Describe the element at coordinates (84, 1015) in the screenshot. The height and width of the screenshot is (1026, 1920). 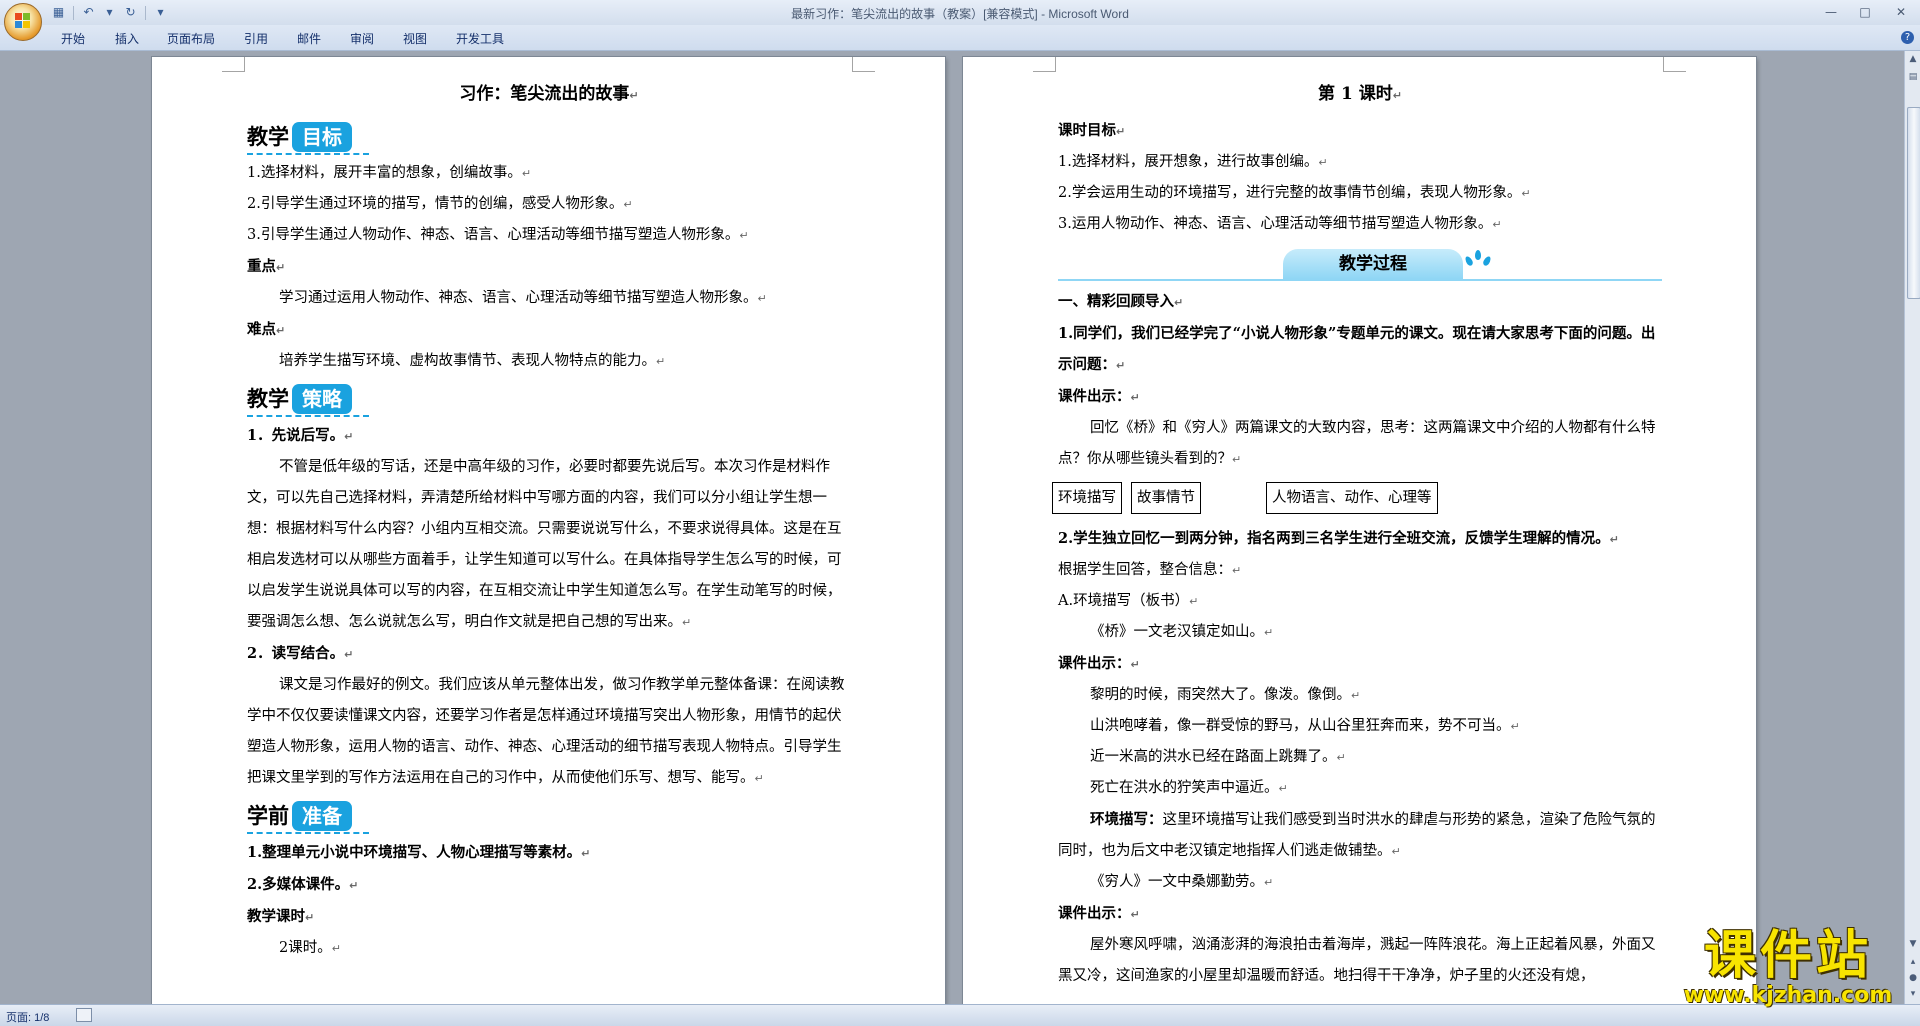
I see `language-check-icon` at that location.